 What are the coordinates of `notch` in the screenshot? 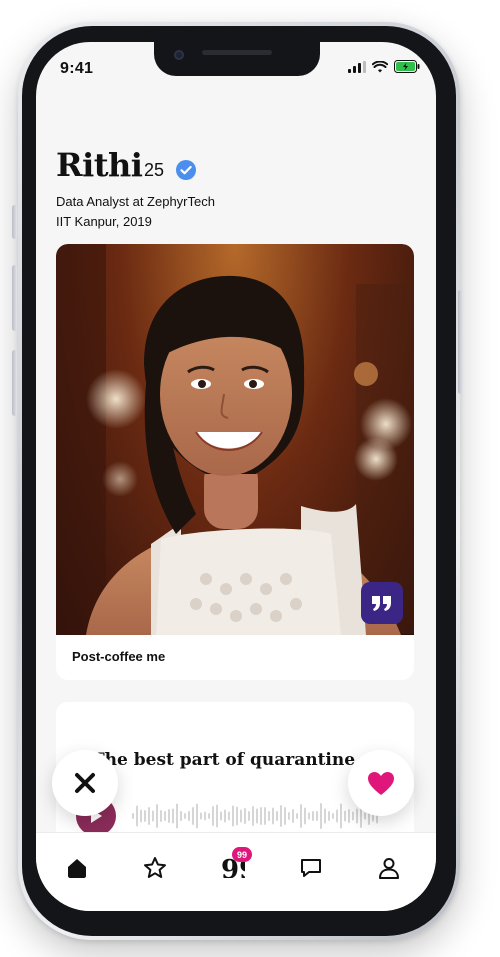 It's located at (237, 59).